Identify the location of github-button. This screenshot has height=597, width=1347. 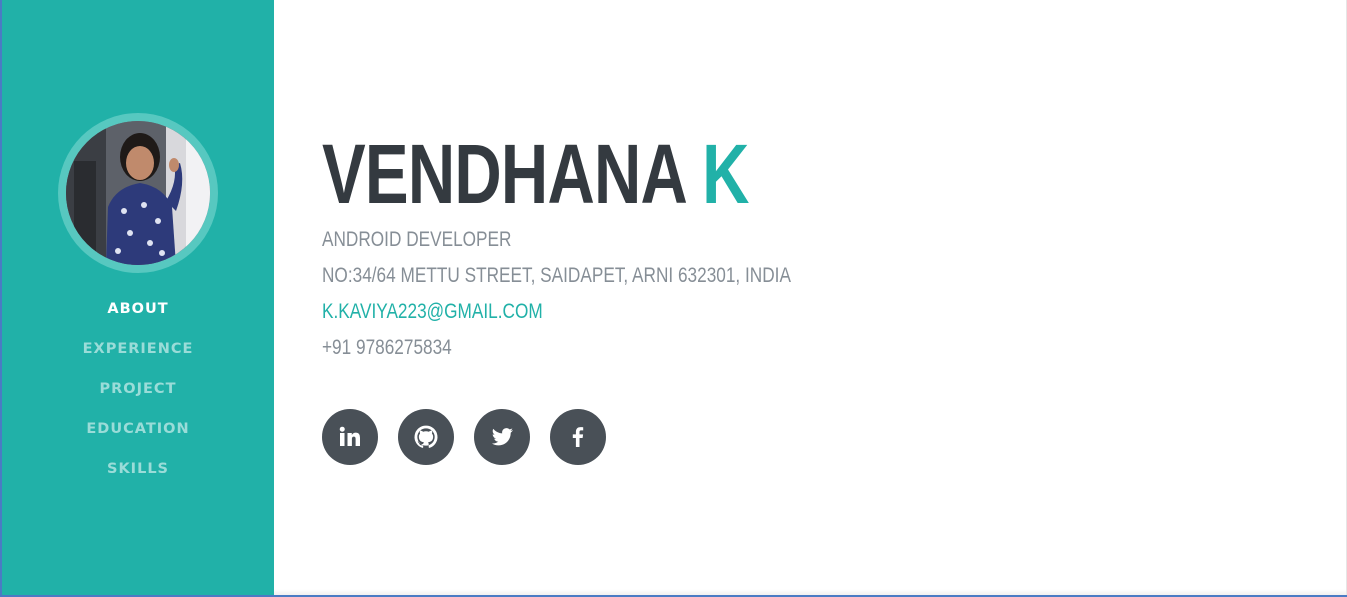
(426, 437).